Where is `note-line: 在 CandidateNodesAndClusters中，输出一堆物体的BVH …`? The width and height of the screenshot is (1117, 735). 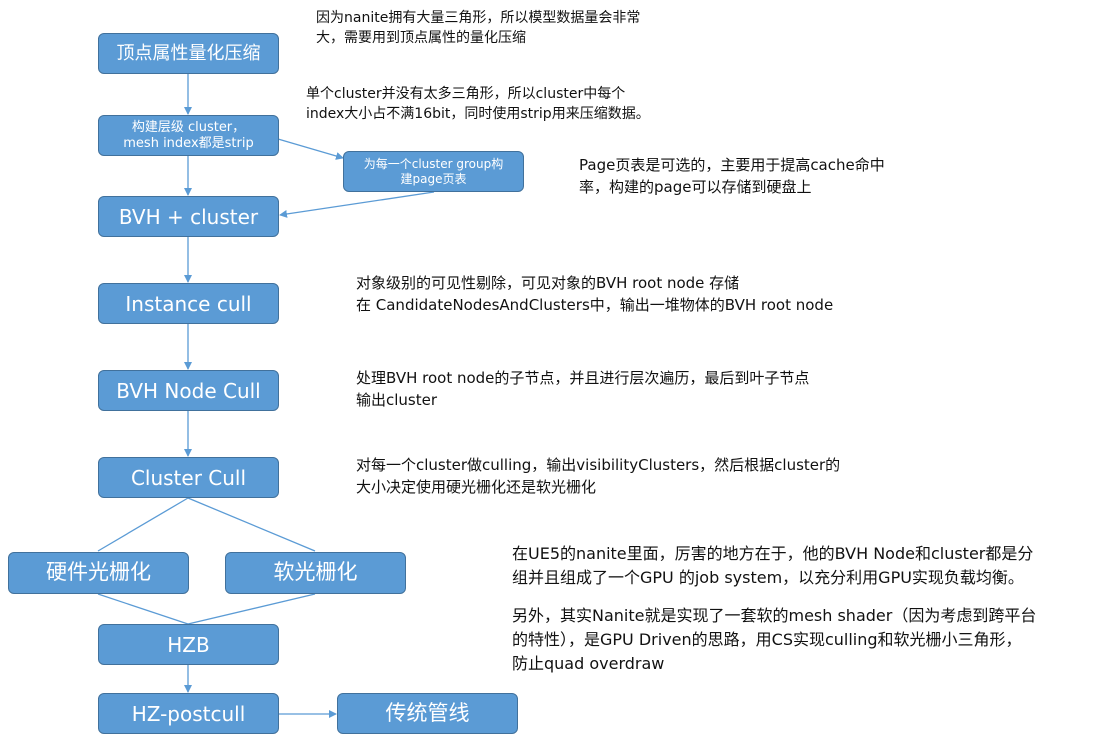 note-line: 在 CandidateNodesAndClusters中，输出一堆物体的BVH … is located at coordinates (595, 304).